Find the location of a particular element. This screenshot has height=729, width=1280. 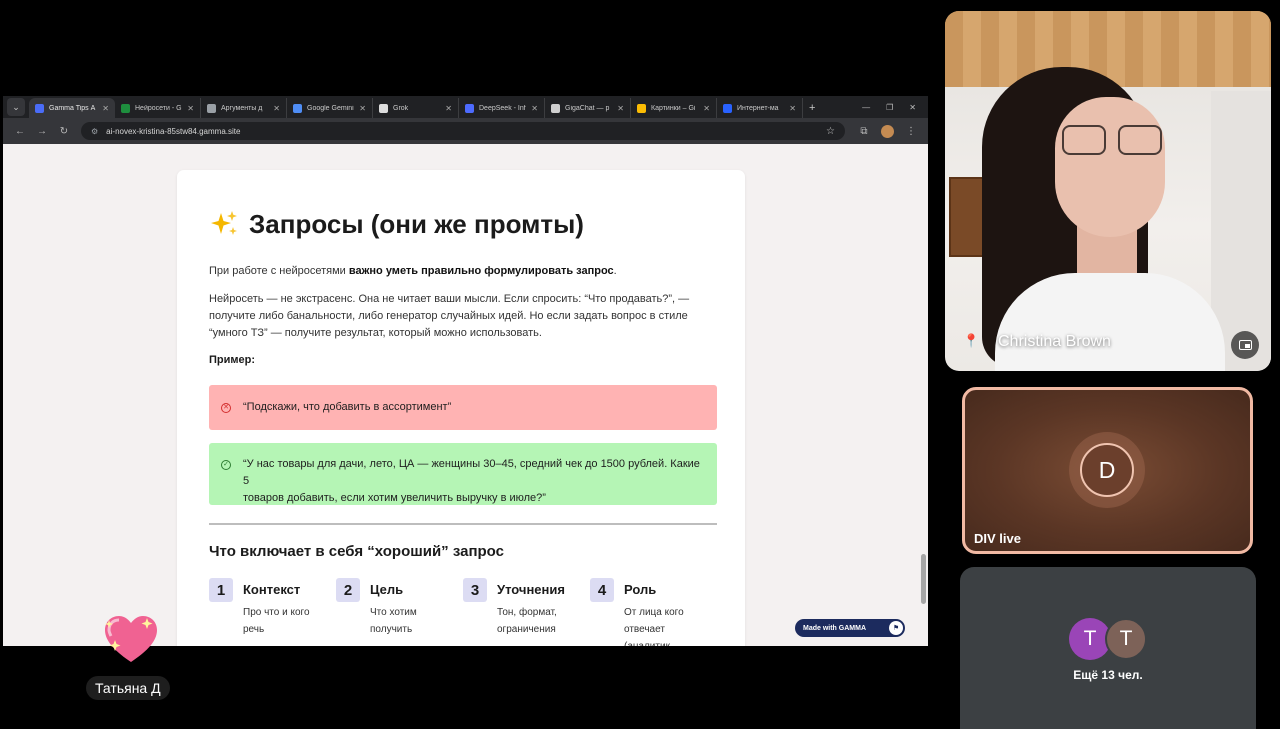

browser-tab: Grok ✕ is located at coordinates (416, 108).